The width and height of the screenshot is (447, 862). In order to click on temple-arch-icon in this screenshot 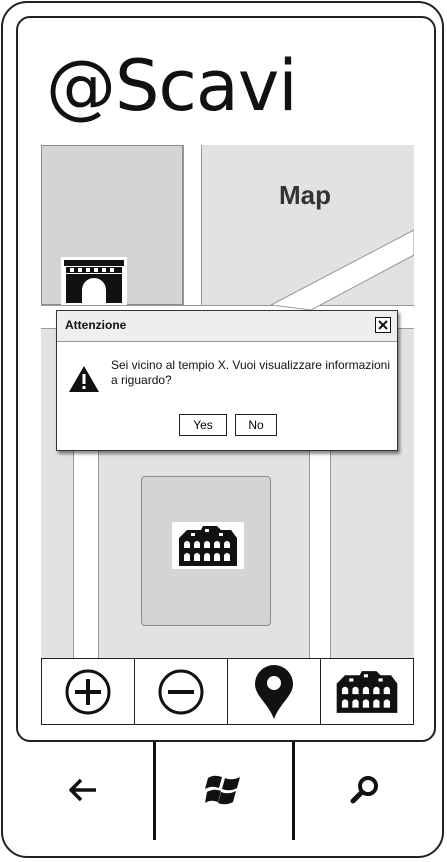, I will do `click(94, 281)`.